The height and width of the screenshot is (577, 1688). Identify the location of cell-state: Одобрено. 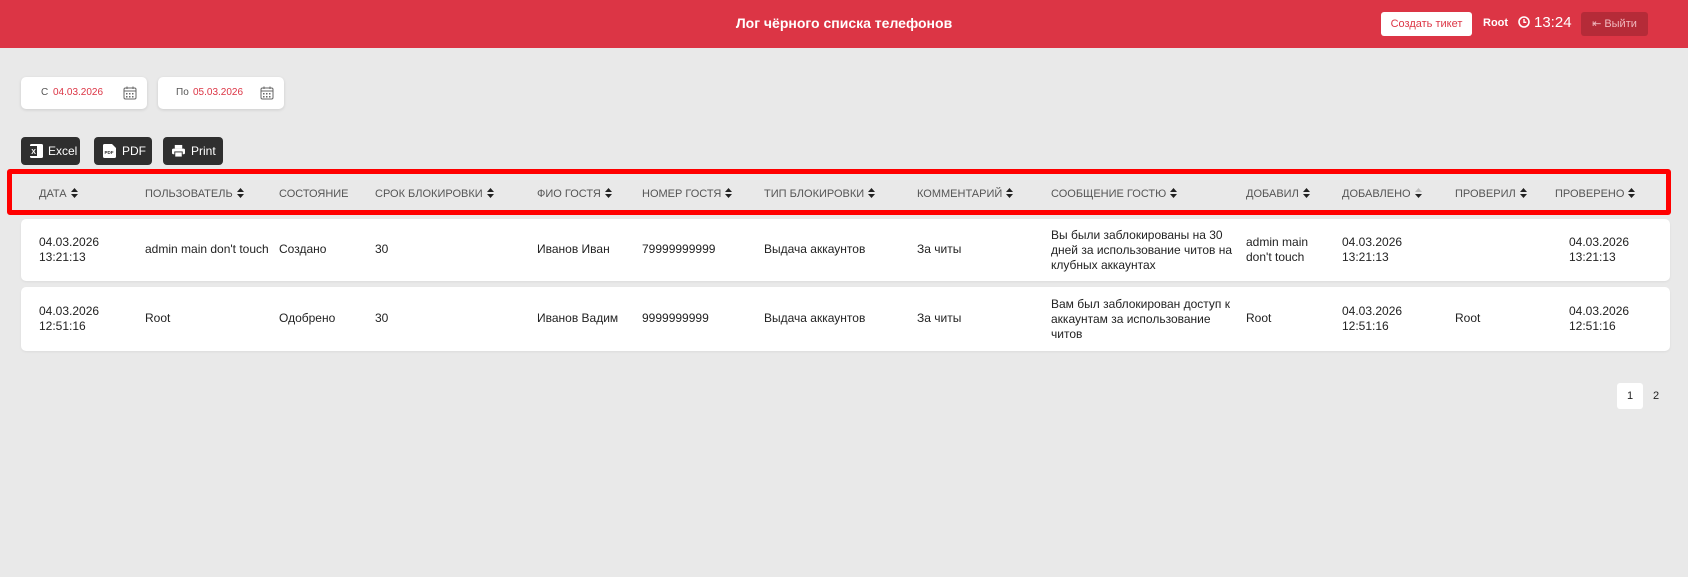
(307, 318).